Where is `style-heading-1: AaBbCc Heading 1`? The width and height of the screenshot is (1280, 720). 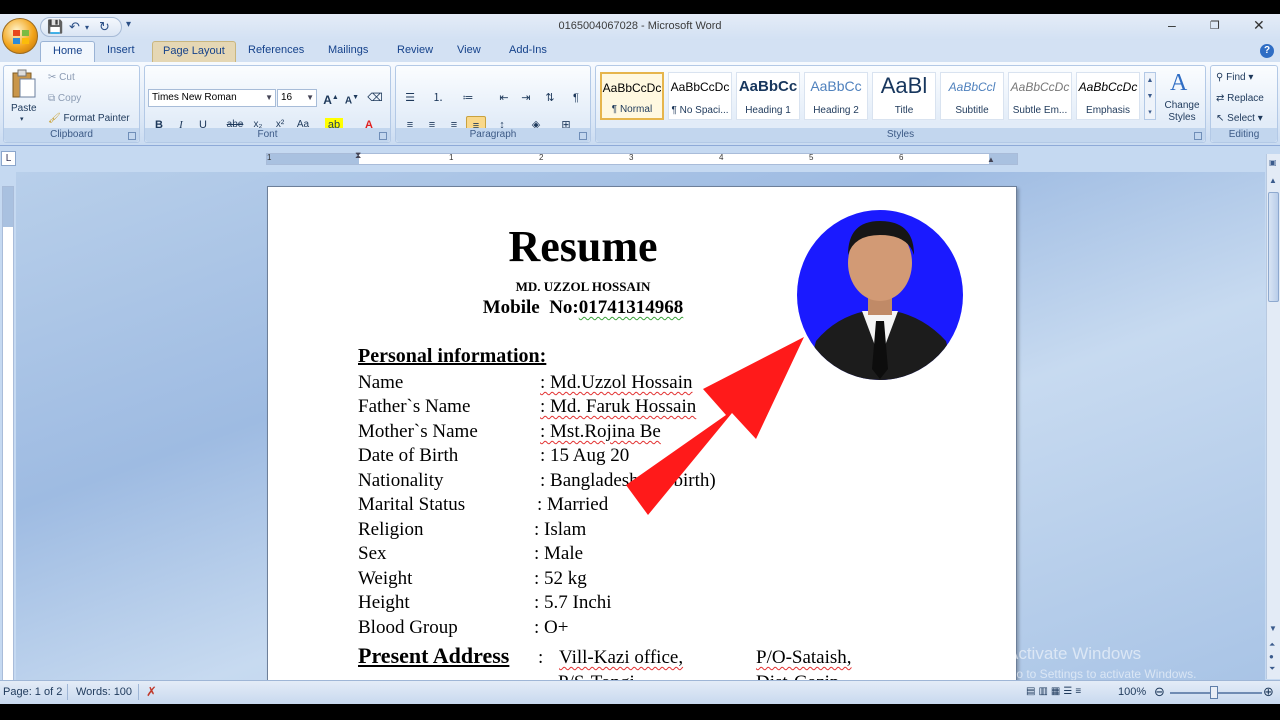
style-heading-1: AaBbCc Heading 1 is located at coordinates (768, 96).